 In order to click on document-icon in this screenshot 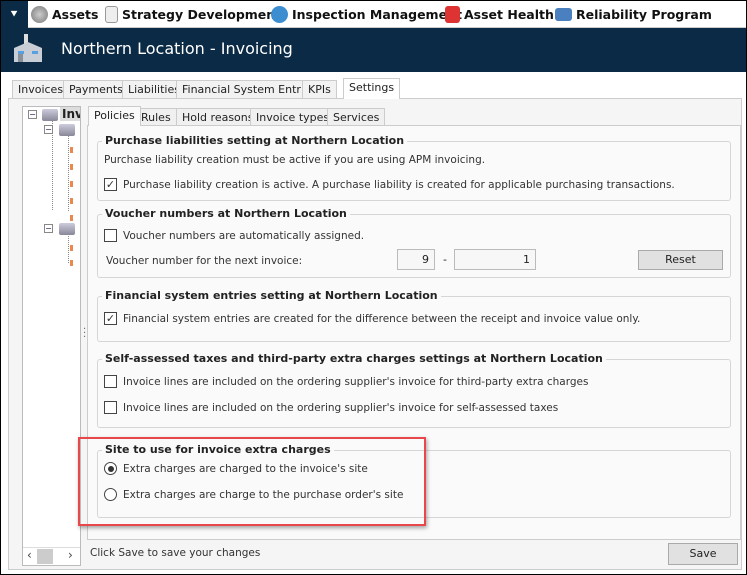, I will do `click(111, 14)`.